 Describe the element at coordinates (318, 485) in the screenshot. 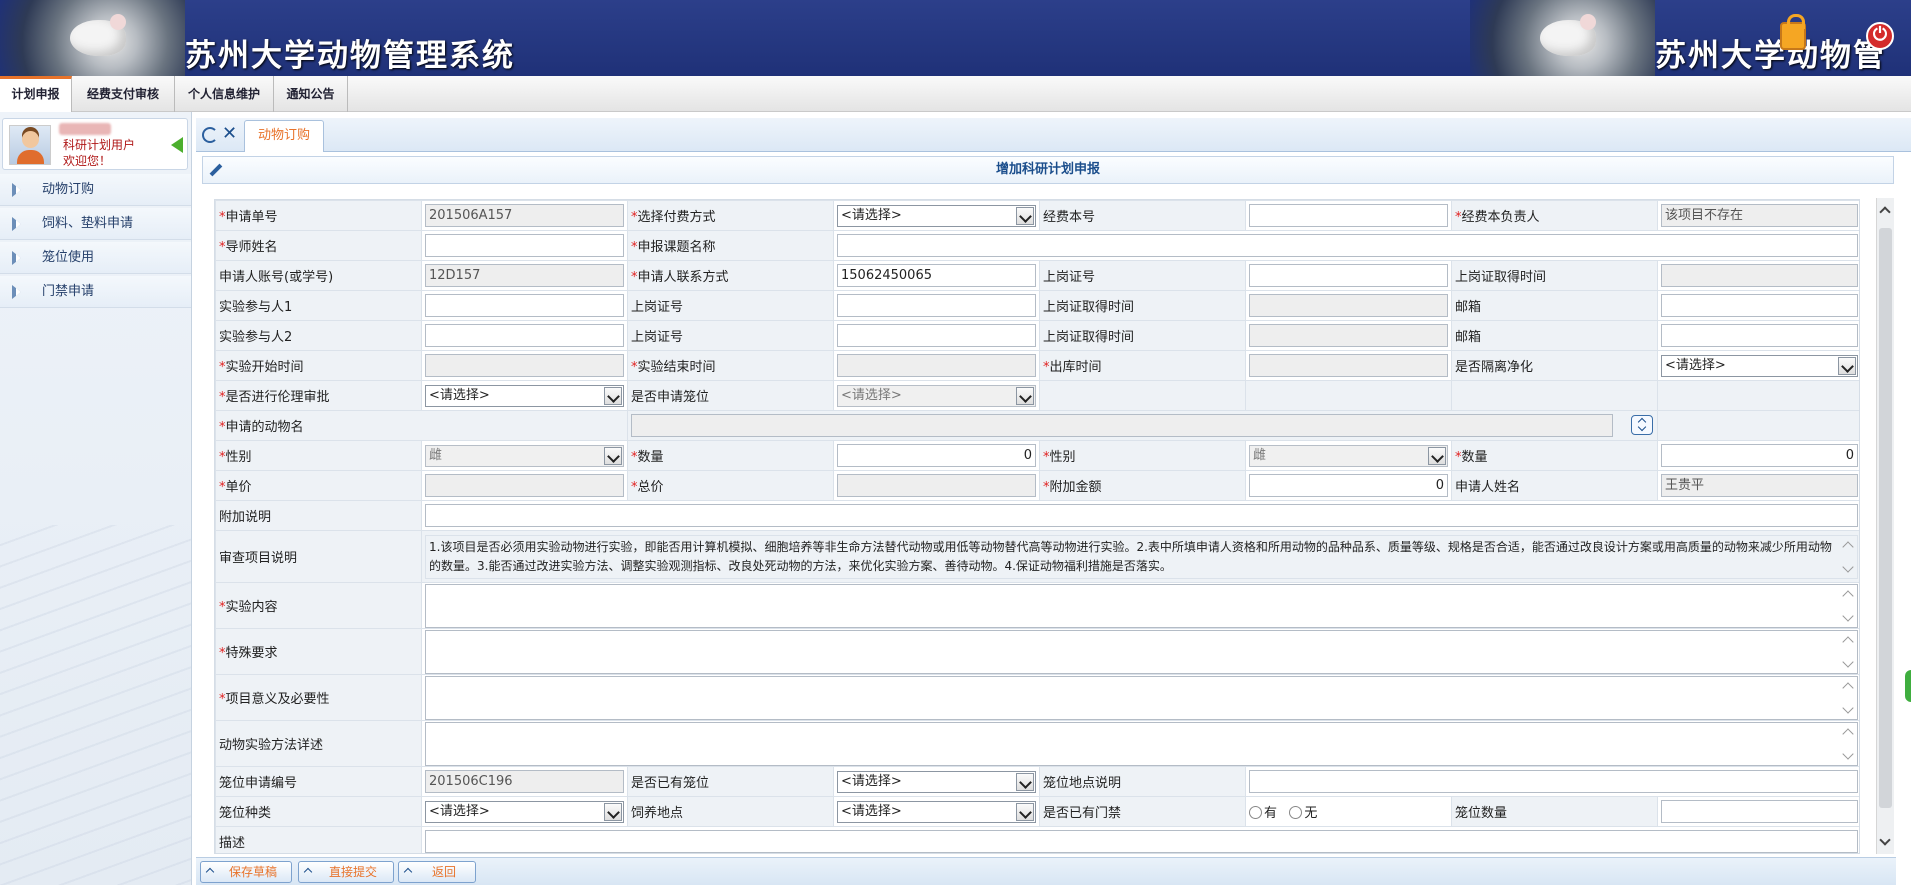

I see `label-unit-price: *单价` at that location.